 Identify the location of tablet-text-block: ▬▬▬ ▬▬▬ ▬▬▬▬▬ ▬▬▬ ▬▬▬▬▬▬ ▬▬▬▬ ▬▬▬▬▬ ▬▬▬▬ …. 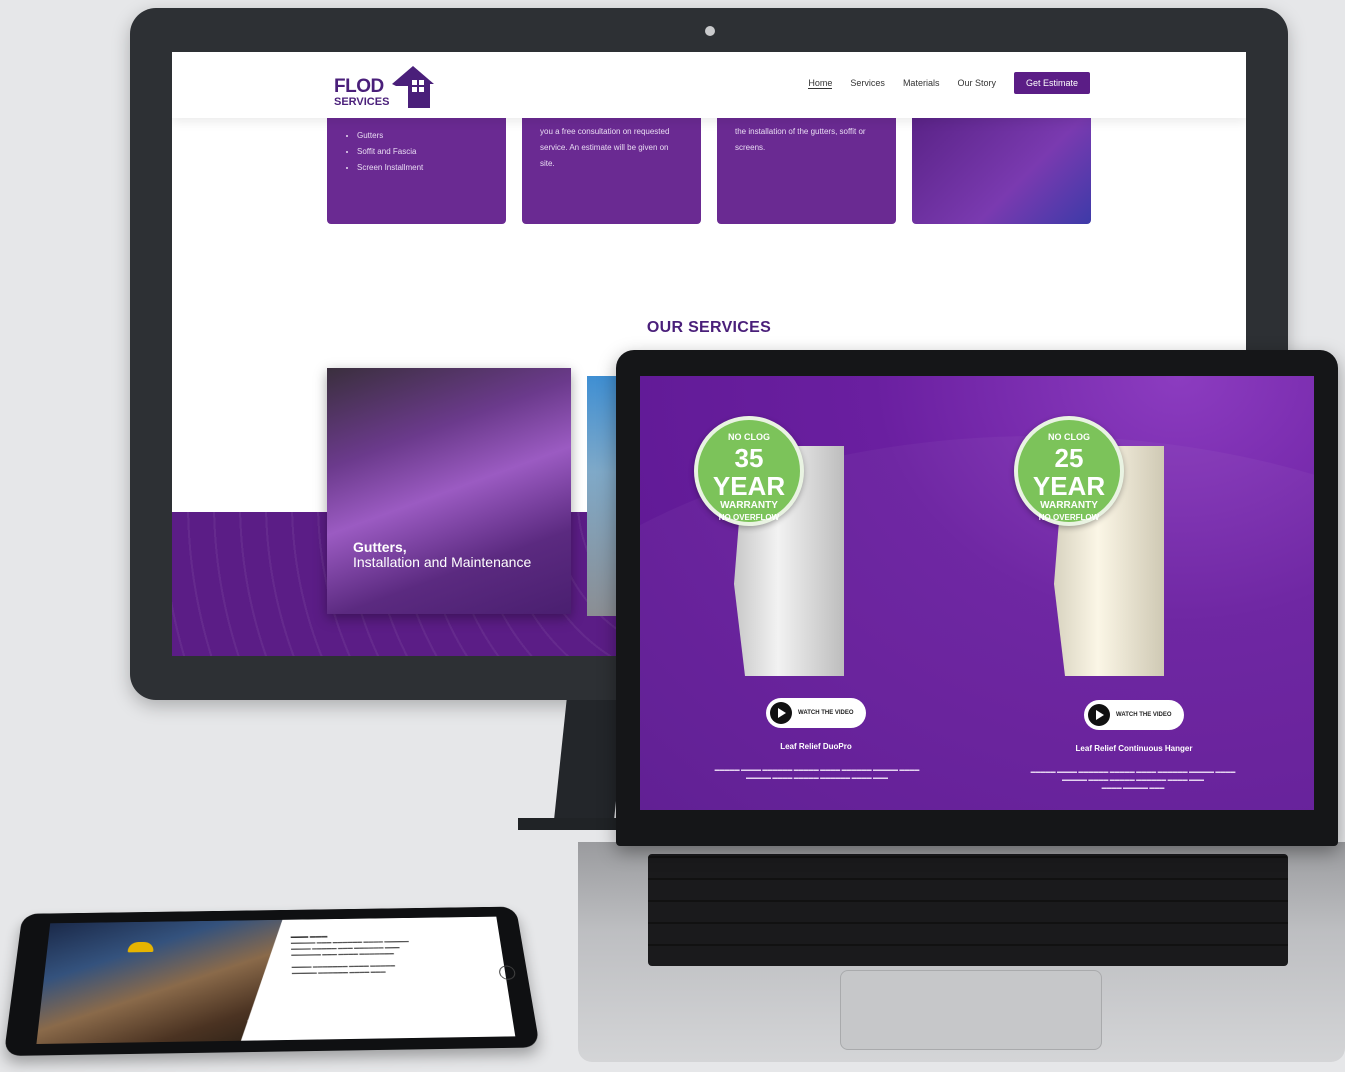
(391, 954).